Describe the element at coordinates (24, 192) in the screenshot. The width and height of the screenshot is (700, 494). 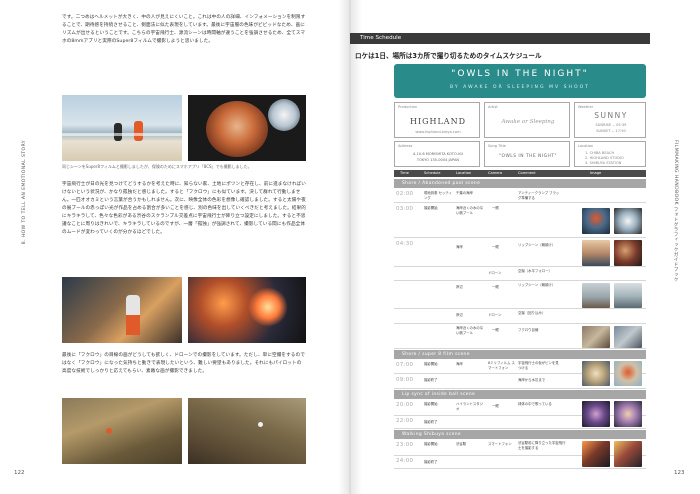
I see `side-tab-left: 8. HOW TO TELL AN EMOTIONAL STORY` at that location.